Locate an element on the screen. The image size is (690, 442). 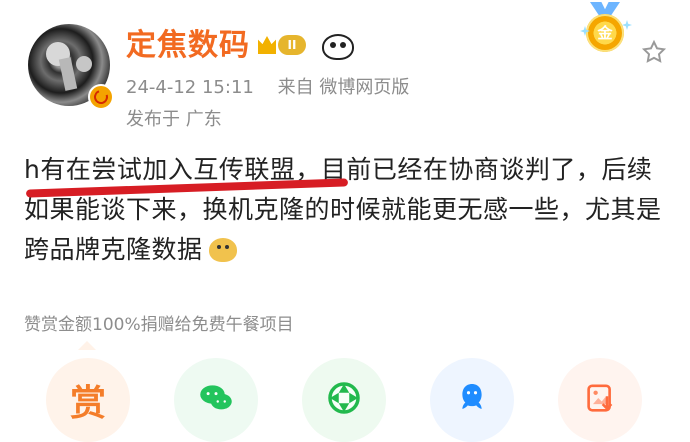
share-qq-button is located at coordinates (472, 400).